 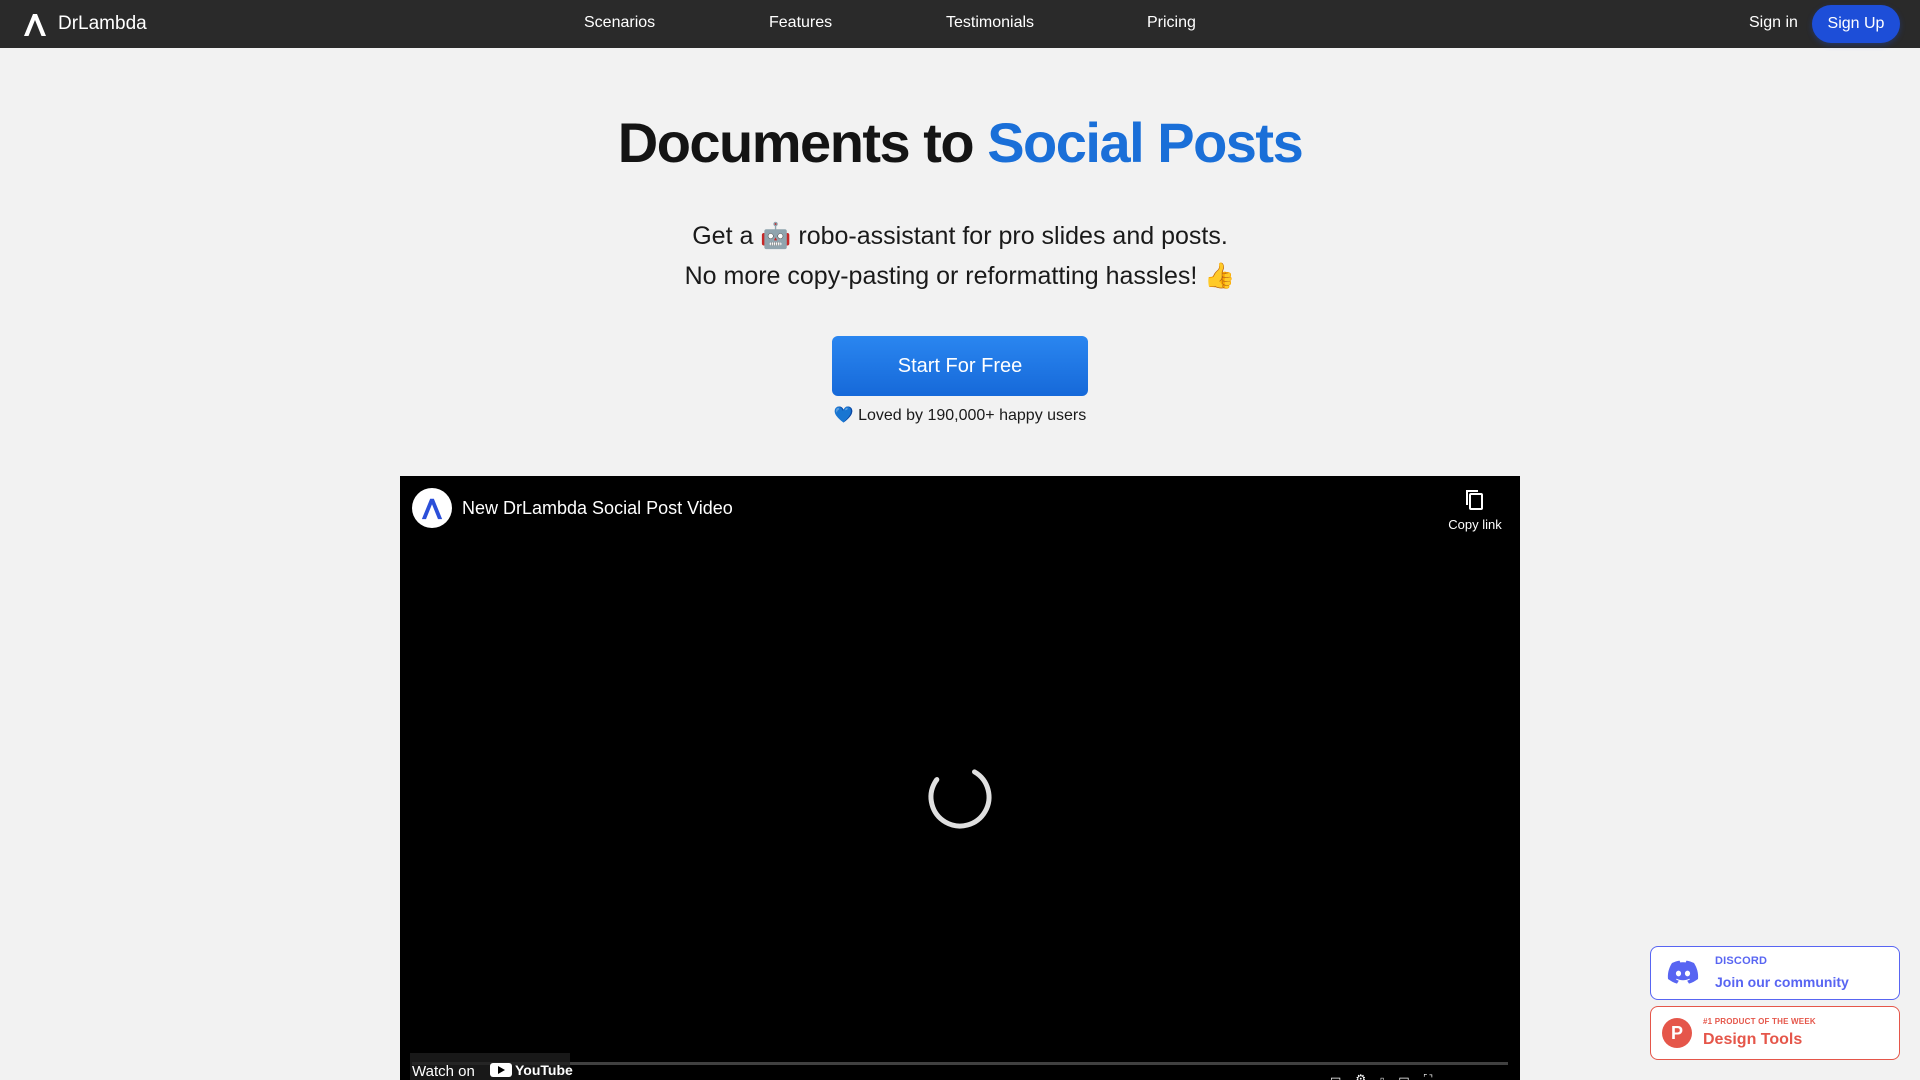 What do you see at coordinates (1759, 1021) in the screenshot?
I see `product-of-week-label: #1 PRODUCT OF THE WEEK` at bounding box center [1759, 1021].